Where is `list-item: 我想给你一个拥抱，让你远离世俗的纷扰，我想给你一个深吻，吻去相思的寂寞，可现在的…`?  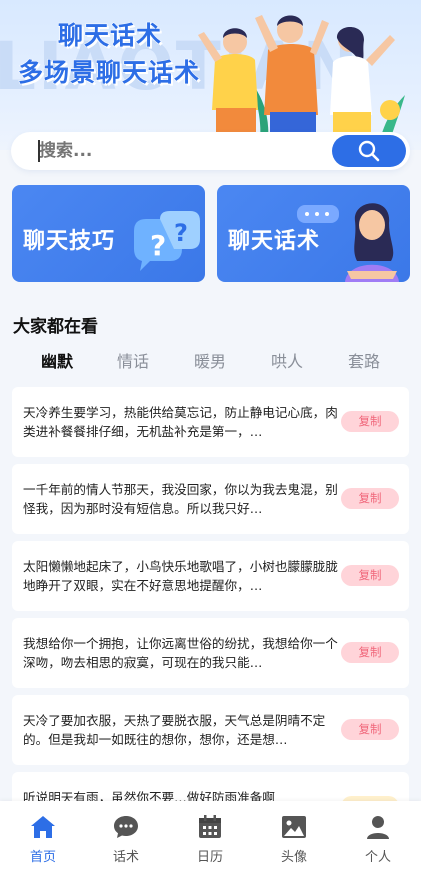
list-item: 我想给你一个拥抱，让你远离世俗的纷扰，我想给你一个深吻，吻去相思的寂寞，可现在的… is located at coordinates (210, 653).